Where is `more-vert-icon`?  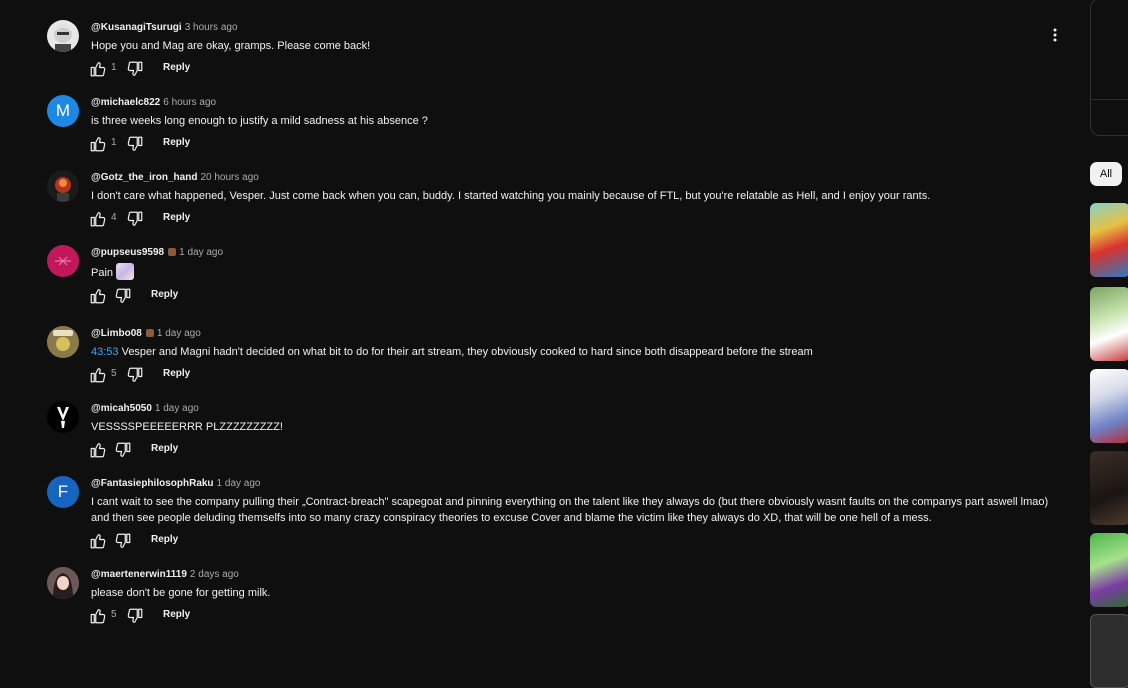
more-vert-icon is located at coordinates (1055, 35).